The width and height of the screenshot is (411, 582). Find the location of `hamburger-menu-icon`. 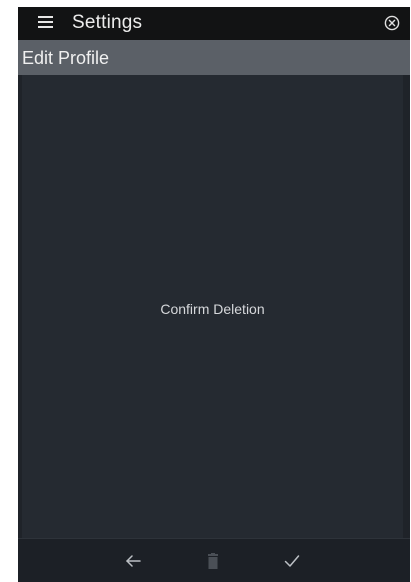

hamburger-menu-icon is located at coordinates (45, 22).